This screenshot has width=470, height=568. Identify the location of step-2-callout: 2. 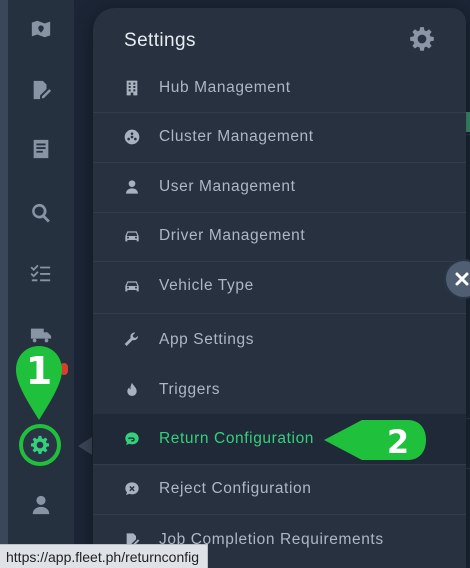
(375, 440).